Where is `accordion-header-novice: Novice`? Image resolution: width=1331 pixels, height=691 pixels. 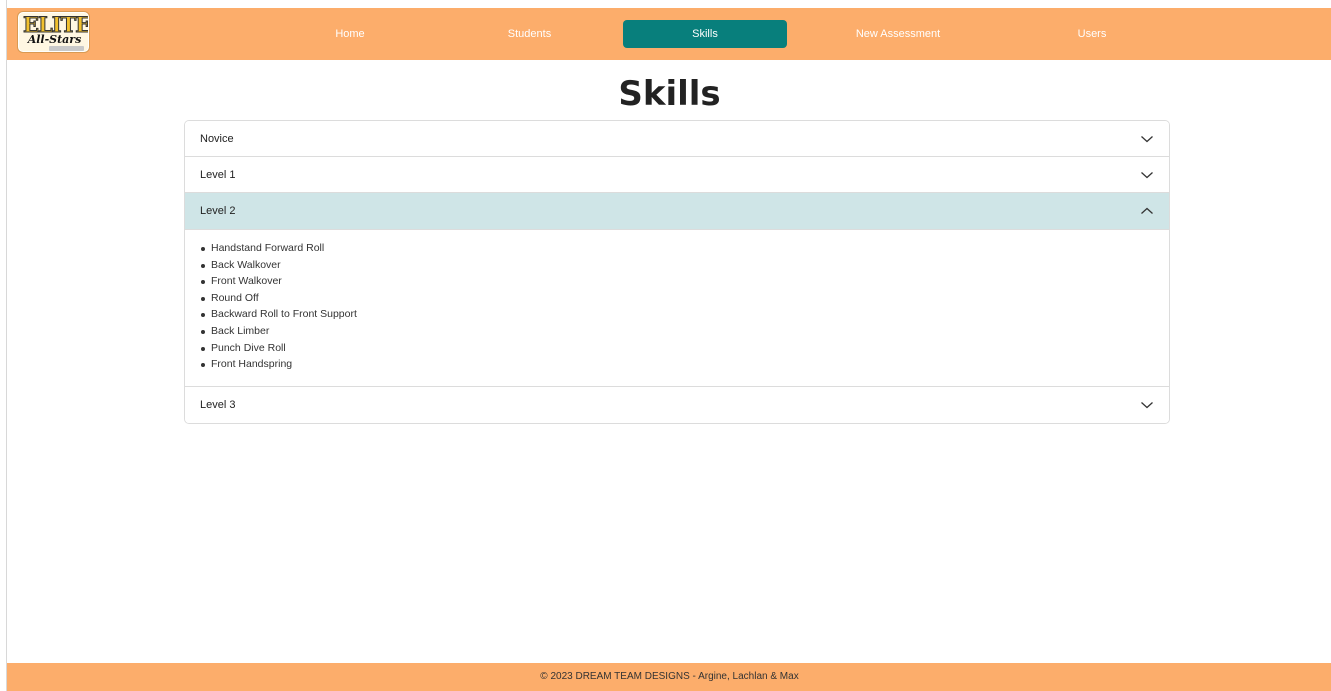
accordion-header-novice: Novice is located at coordinates (677, 139).